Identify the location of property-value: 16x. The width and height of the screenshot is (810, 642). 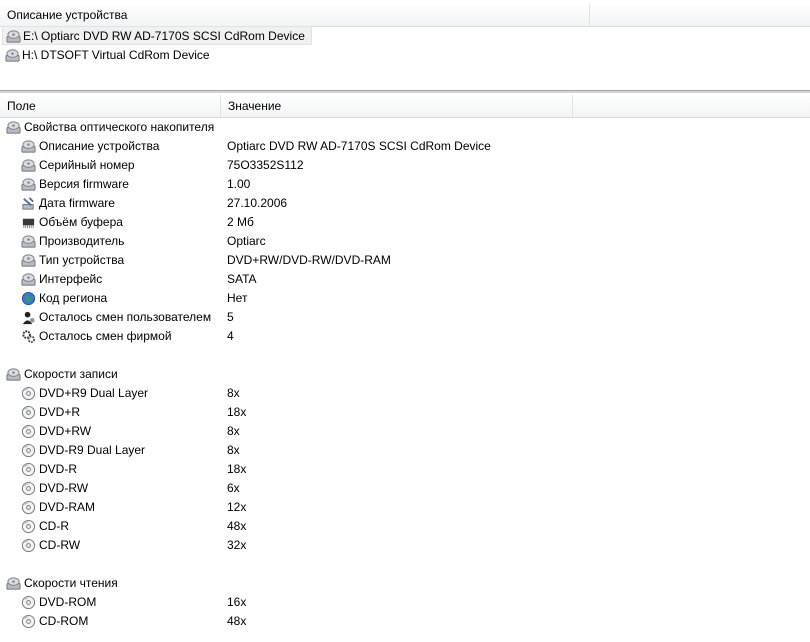
(237, 602).